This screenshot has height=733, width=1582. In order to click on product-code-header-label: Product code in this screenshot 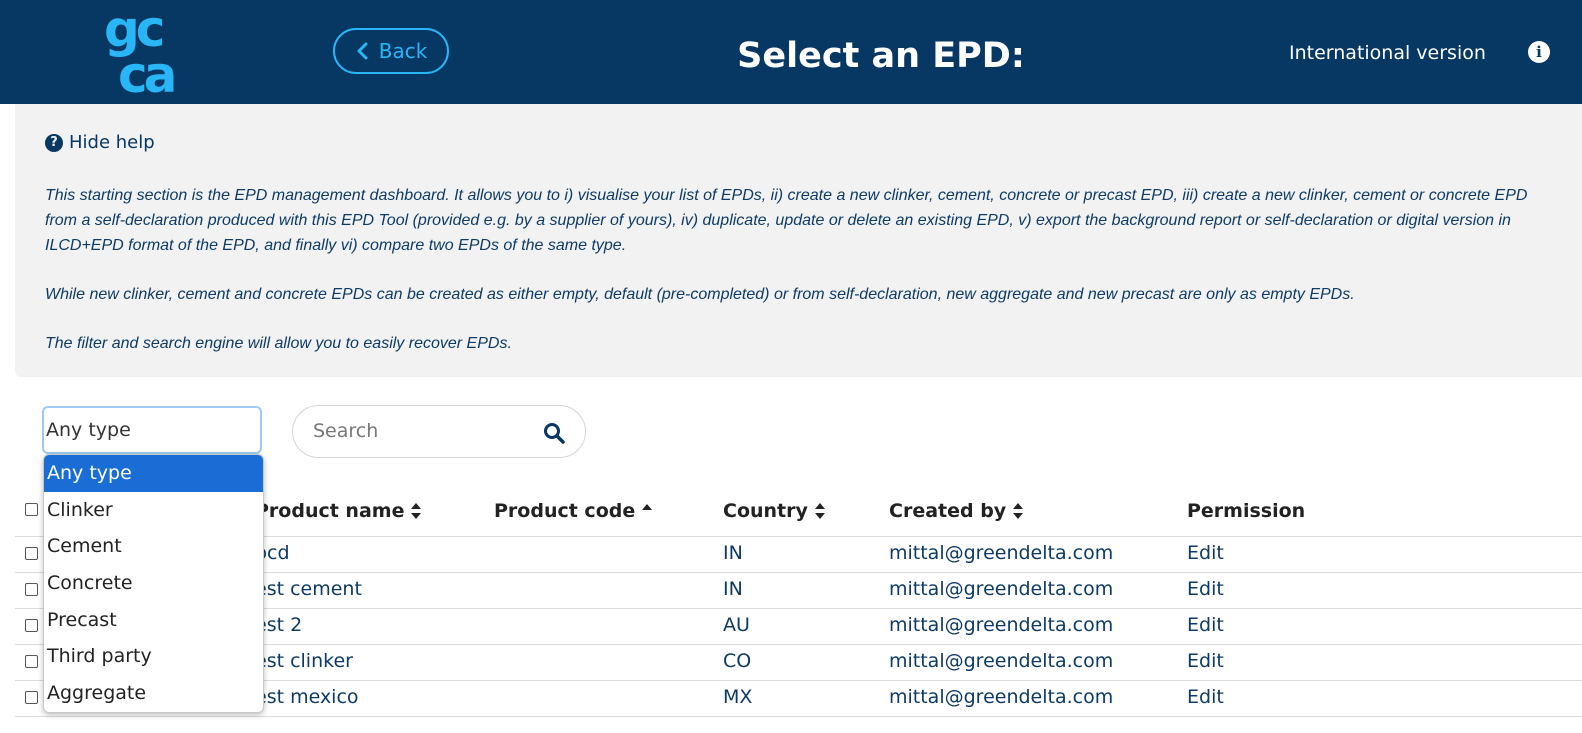, I will do `click(565, 511)`.